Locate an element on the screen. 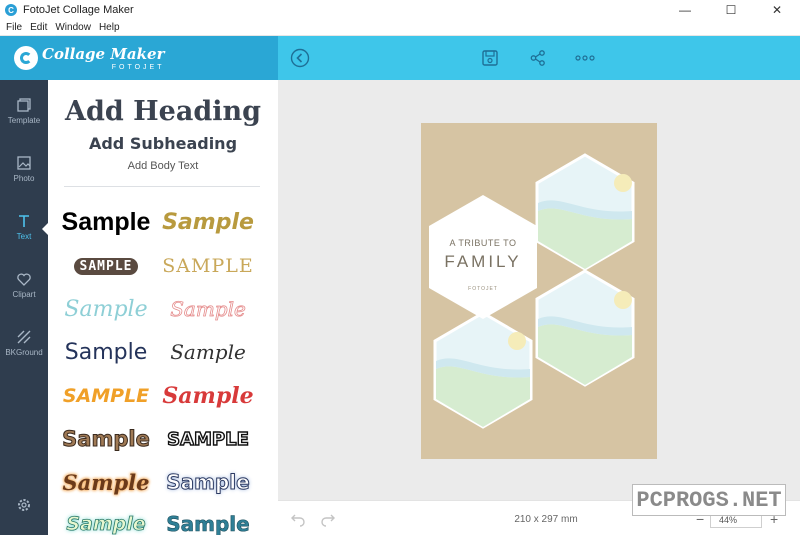 The width and height of the screenshot is (800, 535). logo-icon is located at coordinates (26, 58).